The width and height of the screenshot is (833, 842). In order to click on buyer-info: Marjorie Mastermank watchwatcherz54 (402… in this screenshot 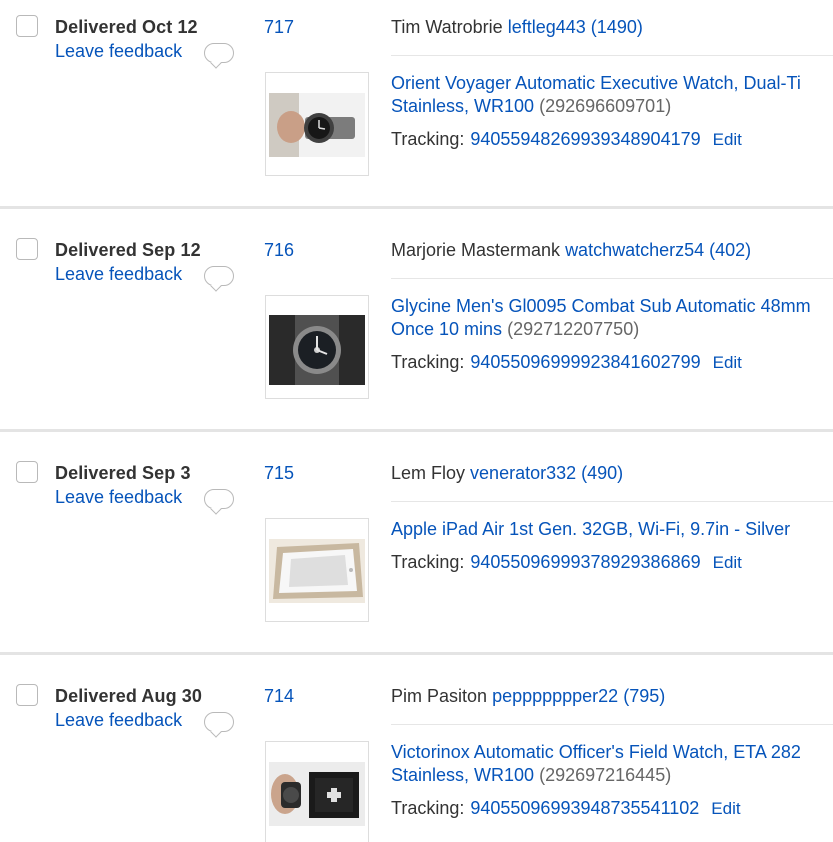, I will do `click(571, 250)`.